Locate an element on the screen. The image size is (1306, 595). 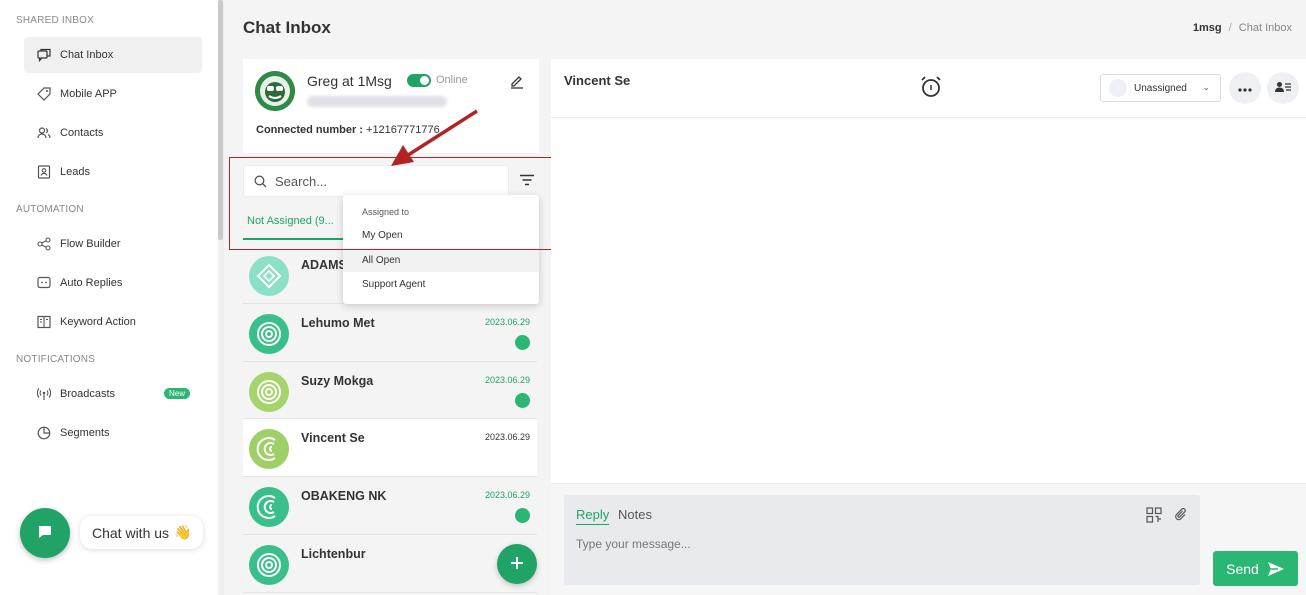
edit-icon is located at coordinates (517, 82).